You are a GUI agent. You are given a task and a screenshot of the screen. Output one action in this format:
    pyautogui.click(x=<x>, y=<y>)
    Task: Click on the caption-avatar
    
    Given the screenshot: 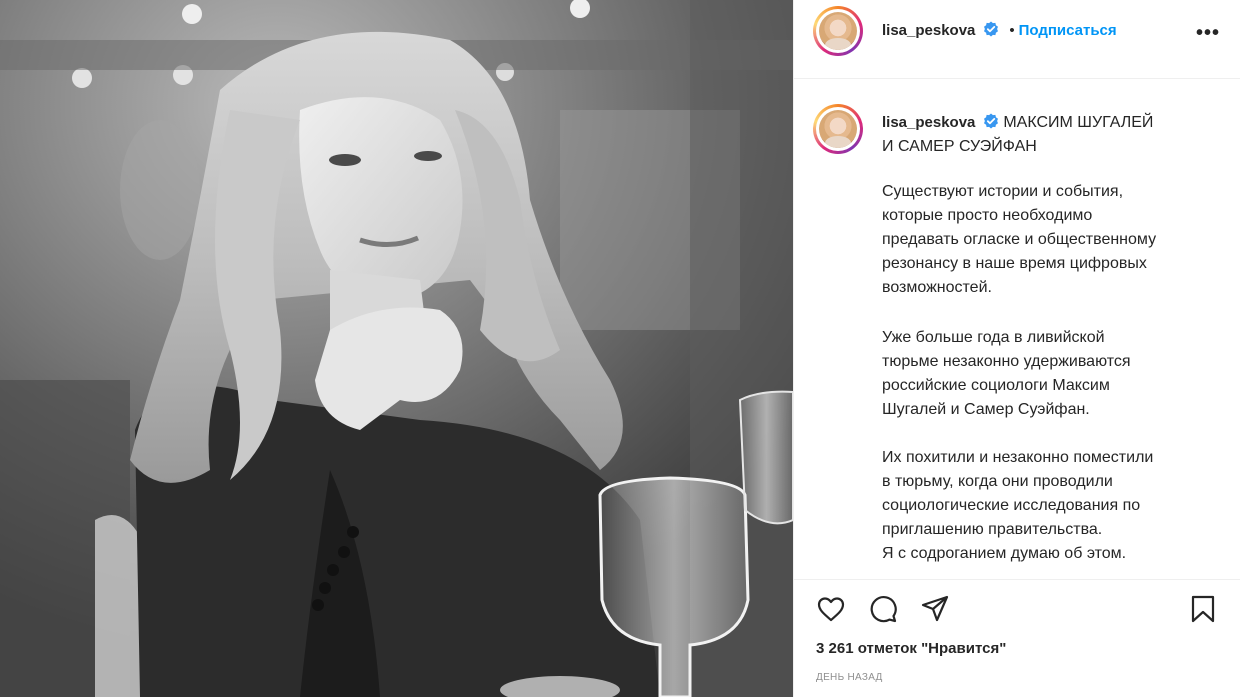 What is the action you would take?
    pyautogui.click(x=838, y=129)
    